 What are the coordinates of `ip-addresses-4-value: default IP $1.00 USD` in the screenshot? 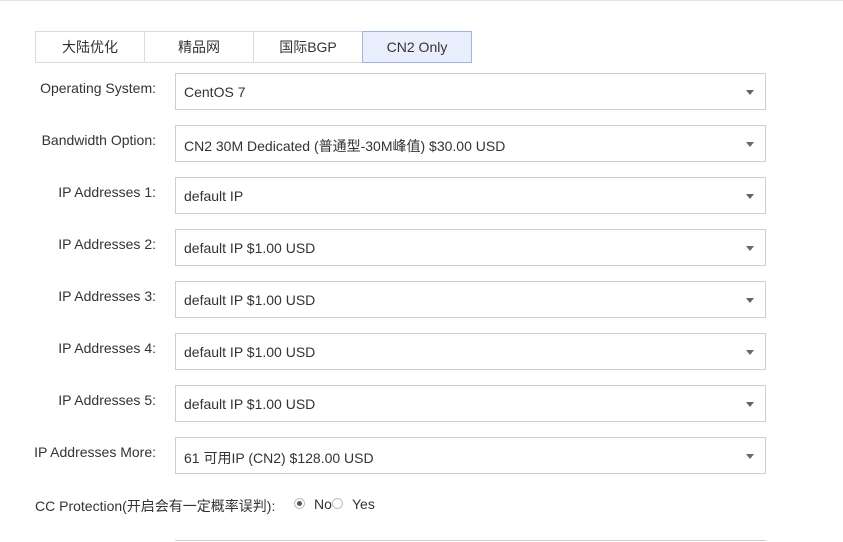 It's located at (250, 352).